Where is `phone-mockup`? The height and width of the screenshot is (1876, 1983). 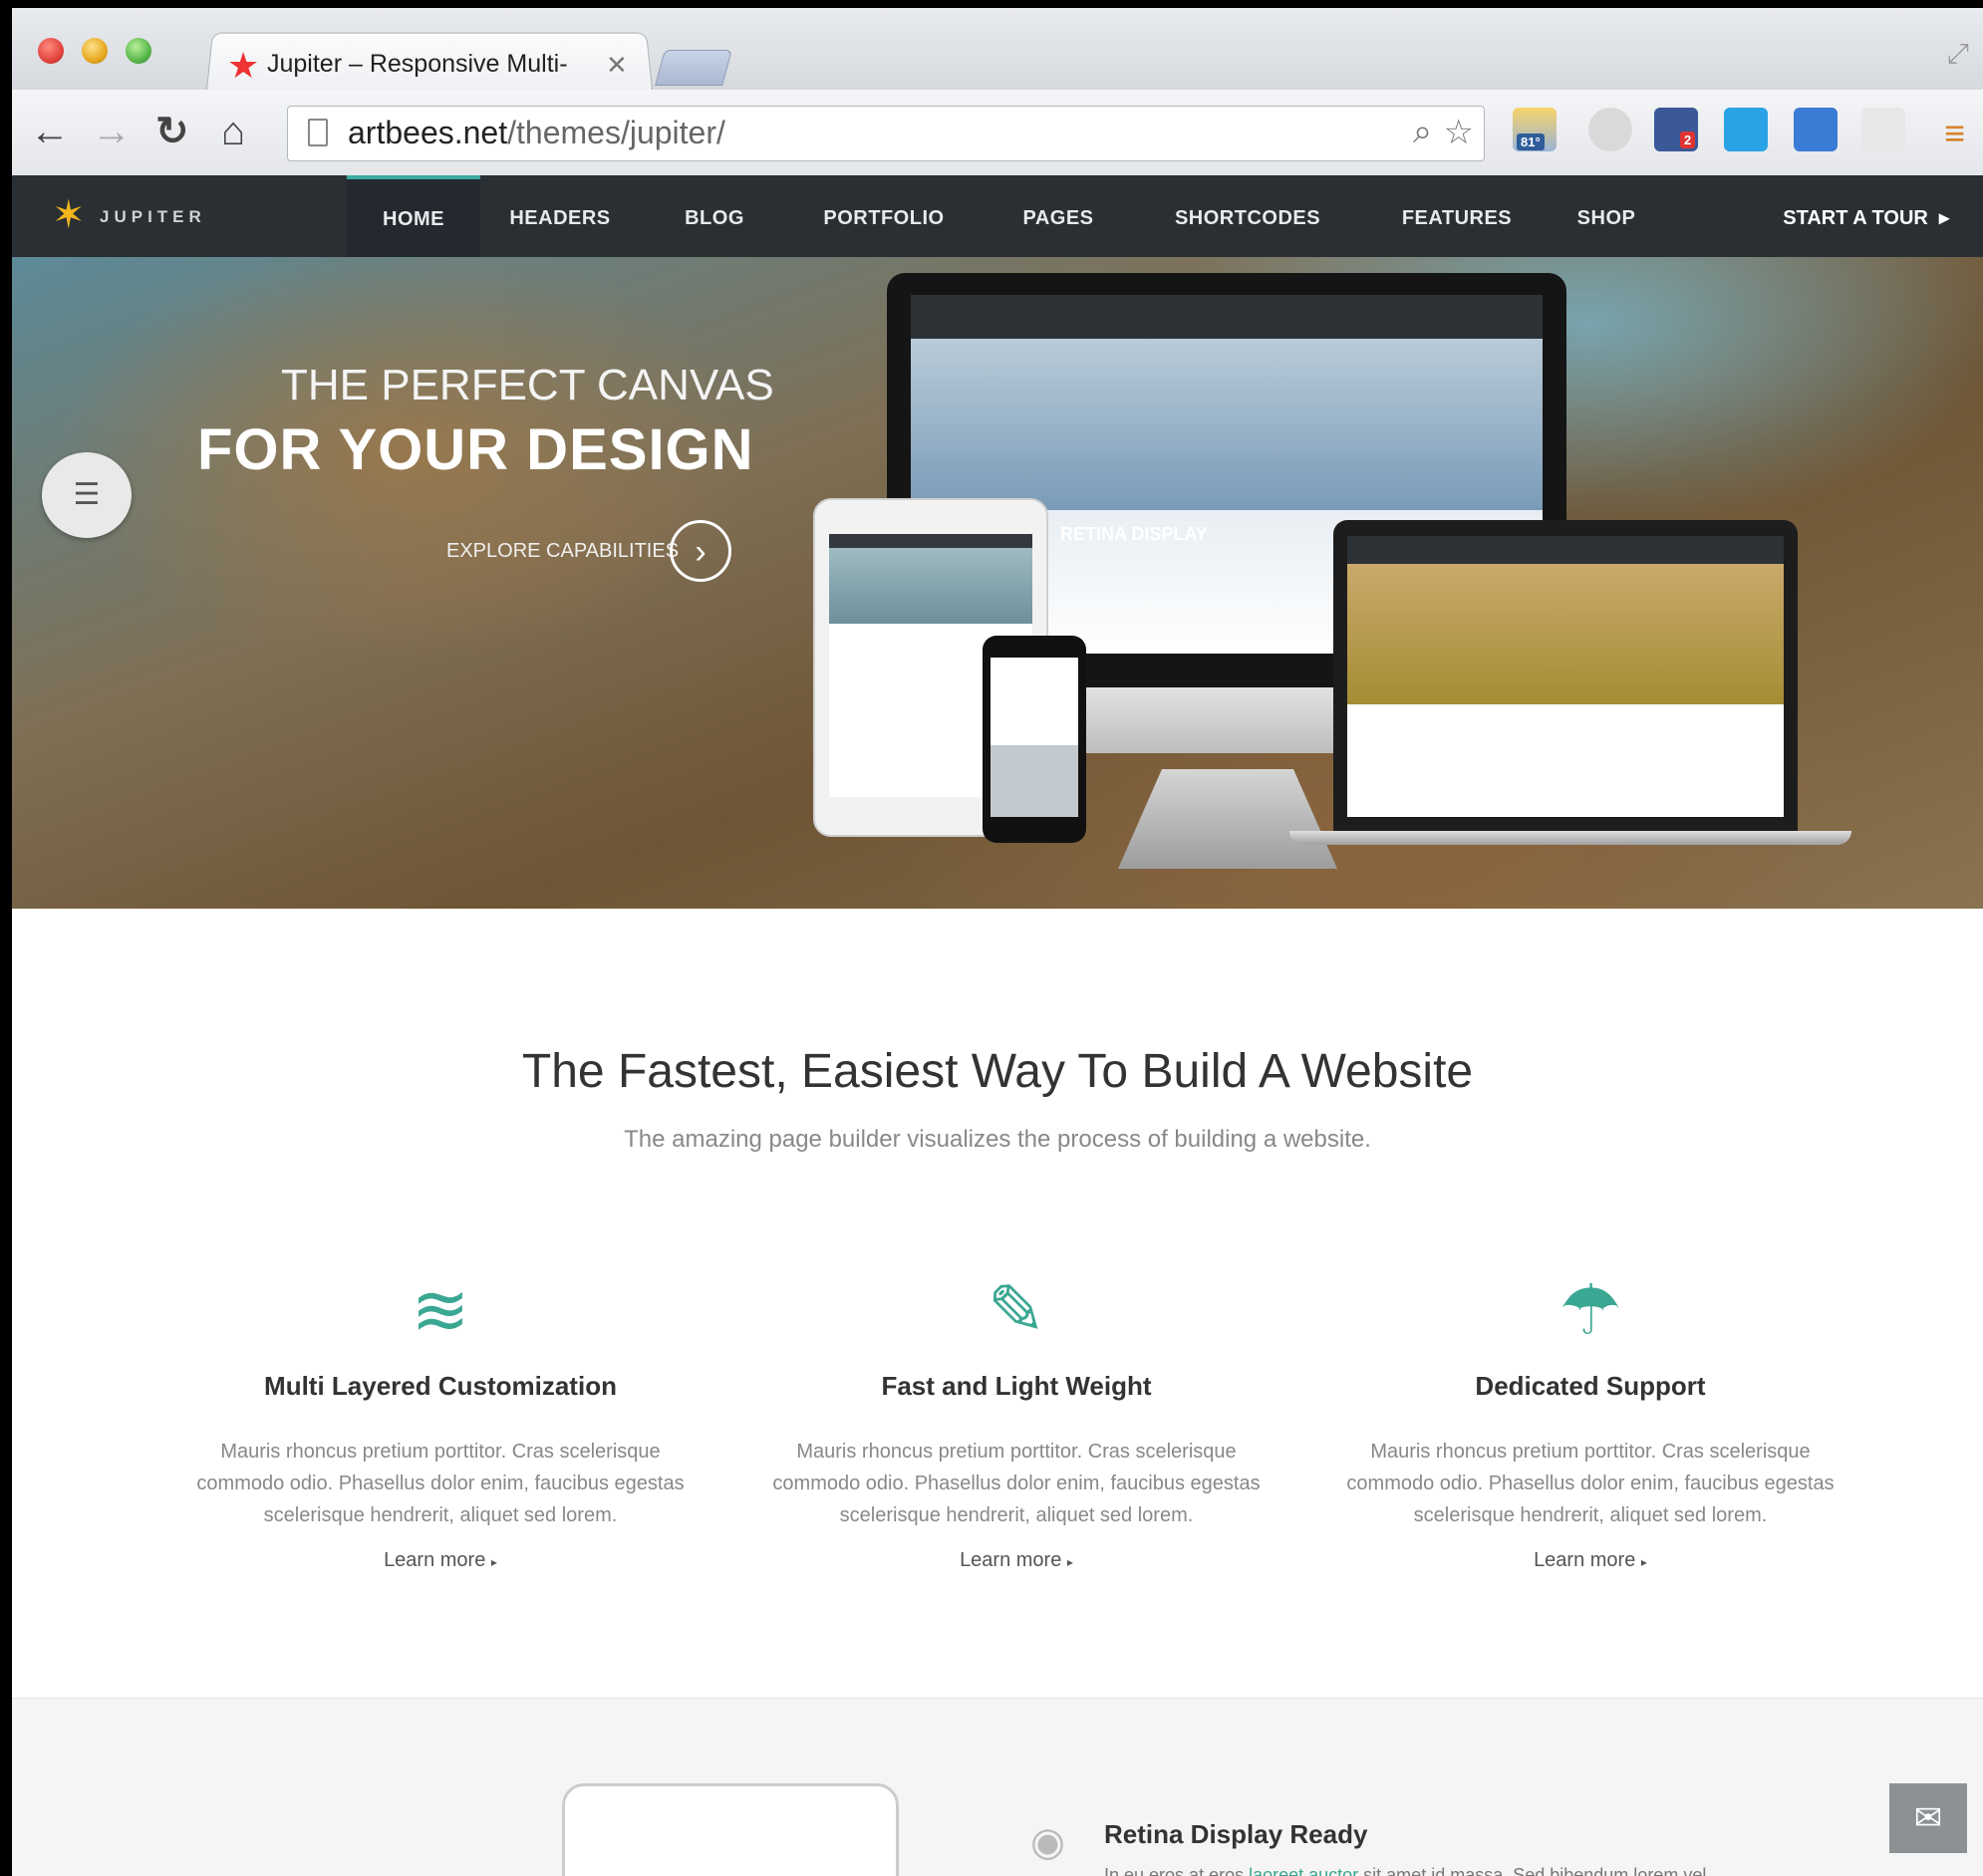 phone-mockup is located at coordinates (1034, 739).